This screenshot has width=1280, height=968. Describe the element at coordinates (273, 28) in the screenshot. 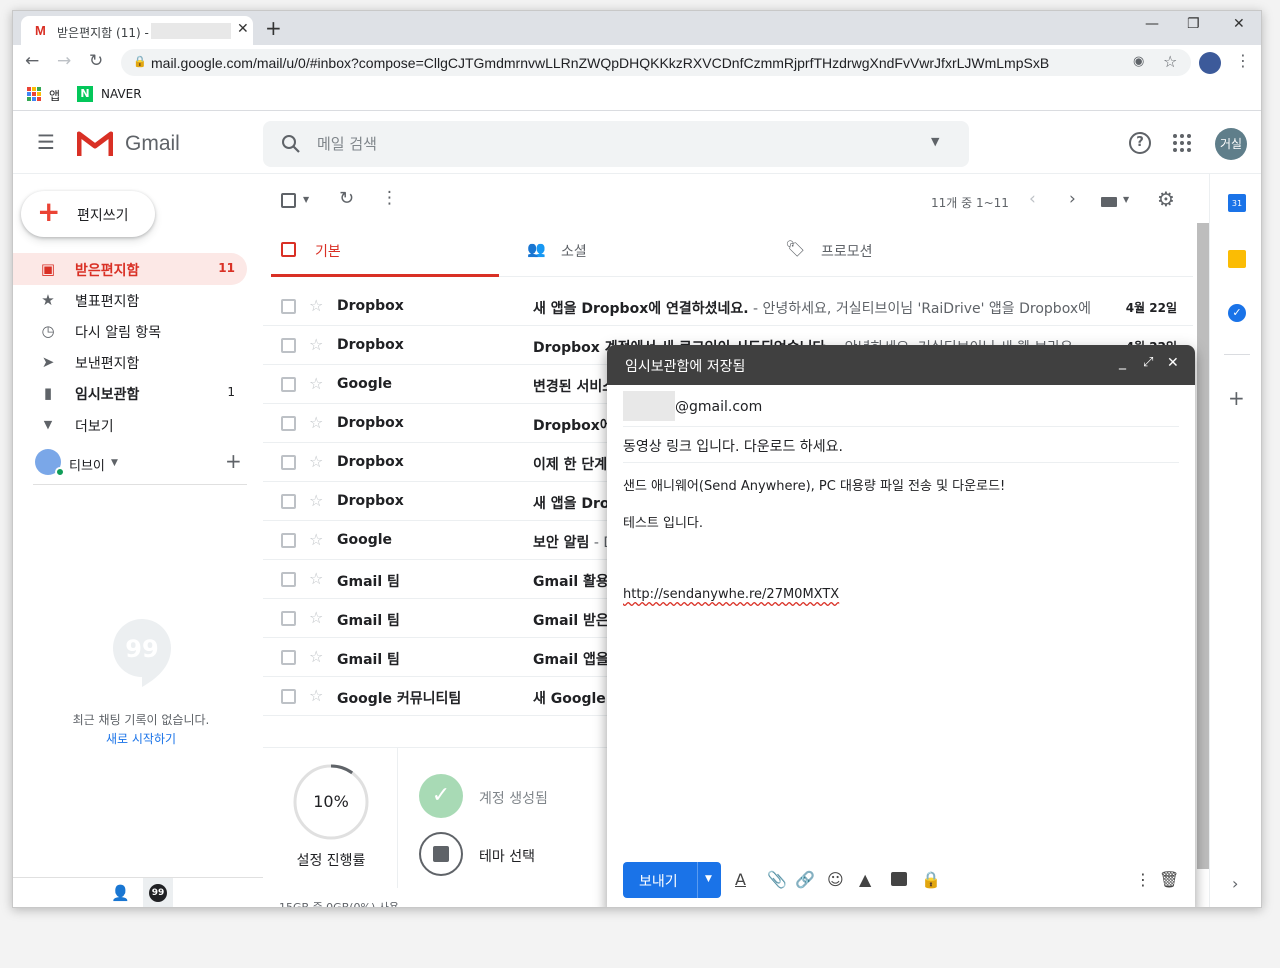

I see `new-tab-icon: +` at that location.